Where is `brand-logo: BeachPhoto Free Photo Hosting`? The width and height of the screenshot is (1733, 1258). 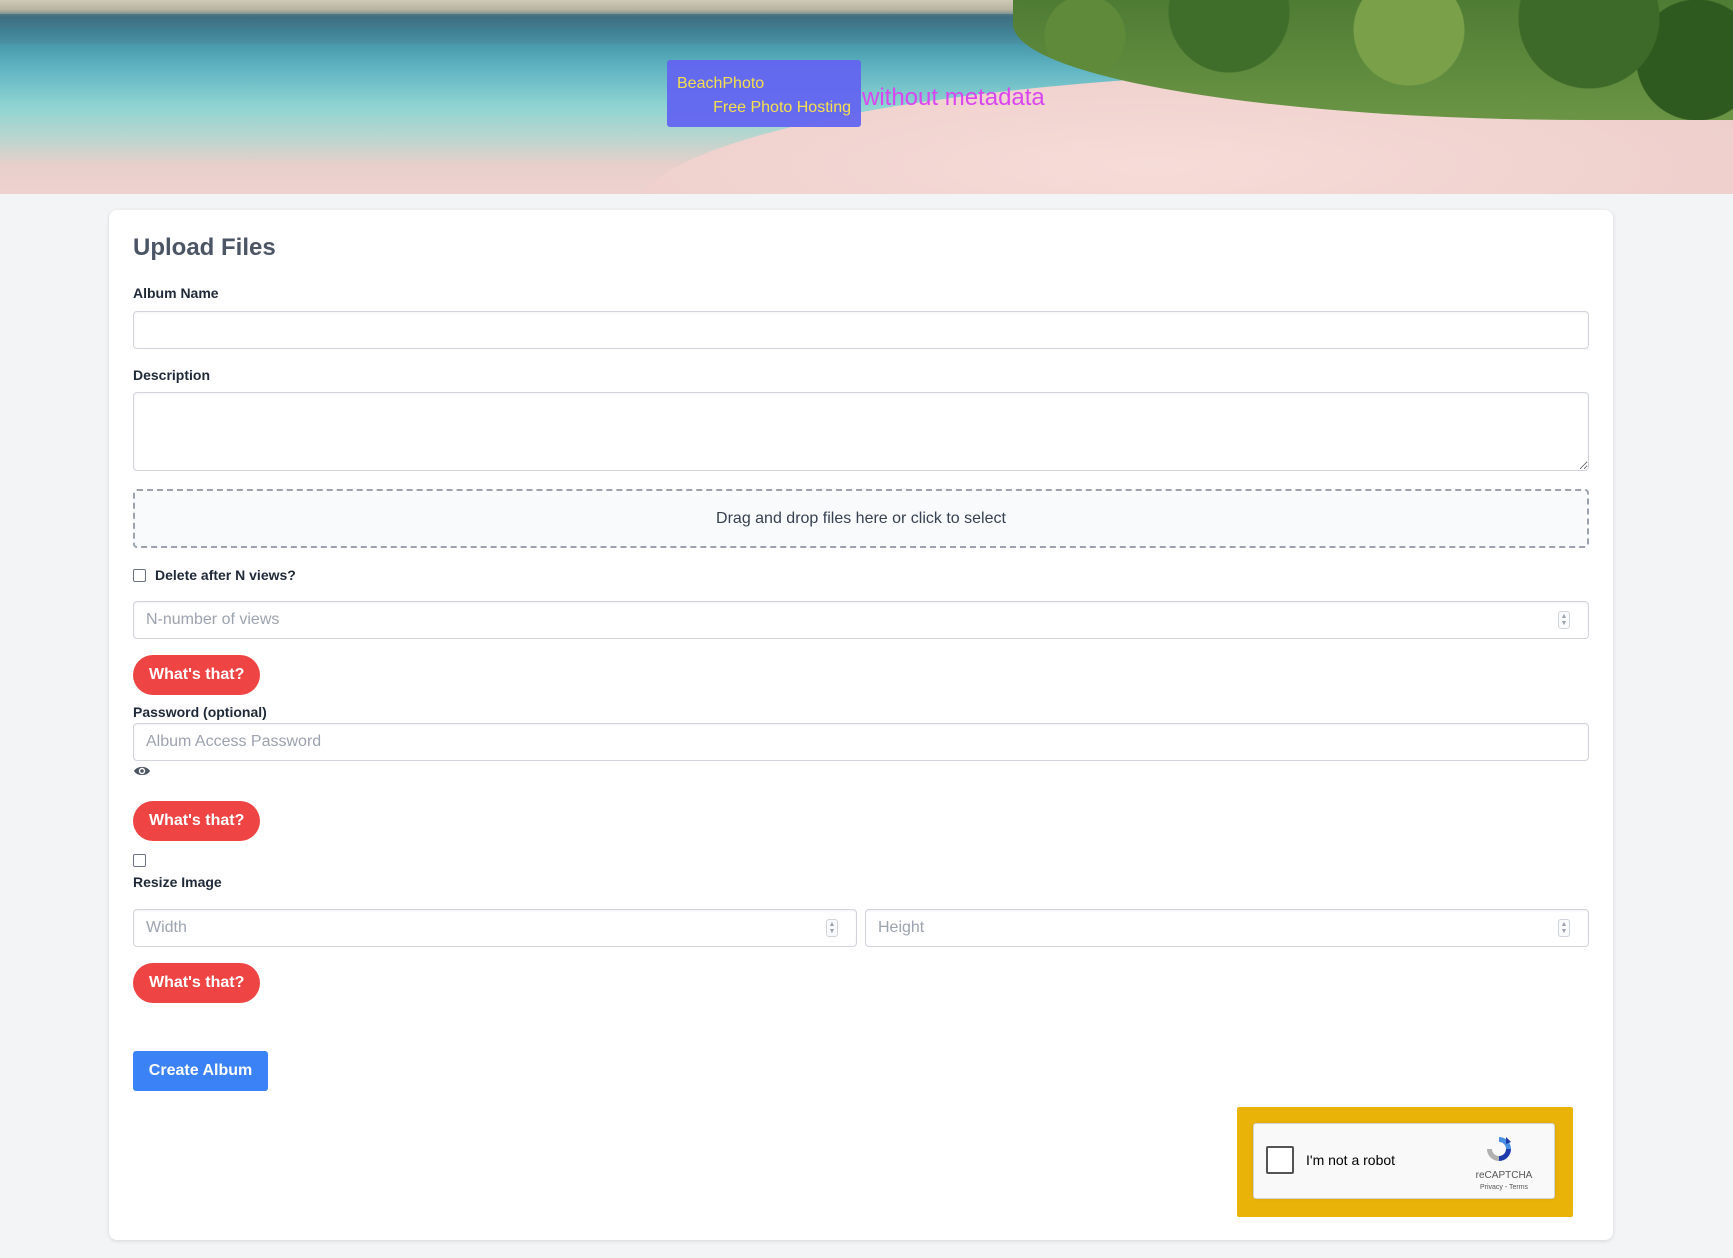 brand-logo: BeachPhoto Free Photo Hosting is located at coordinates (764, 93).